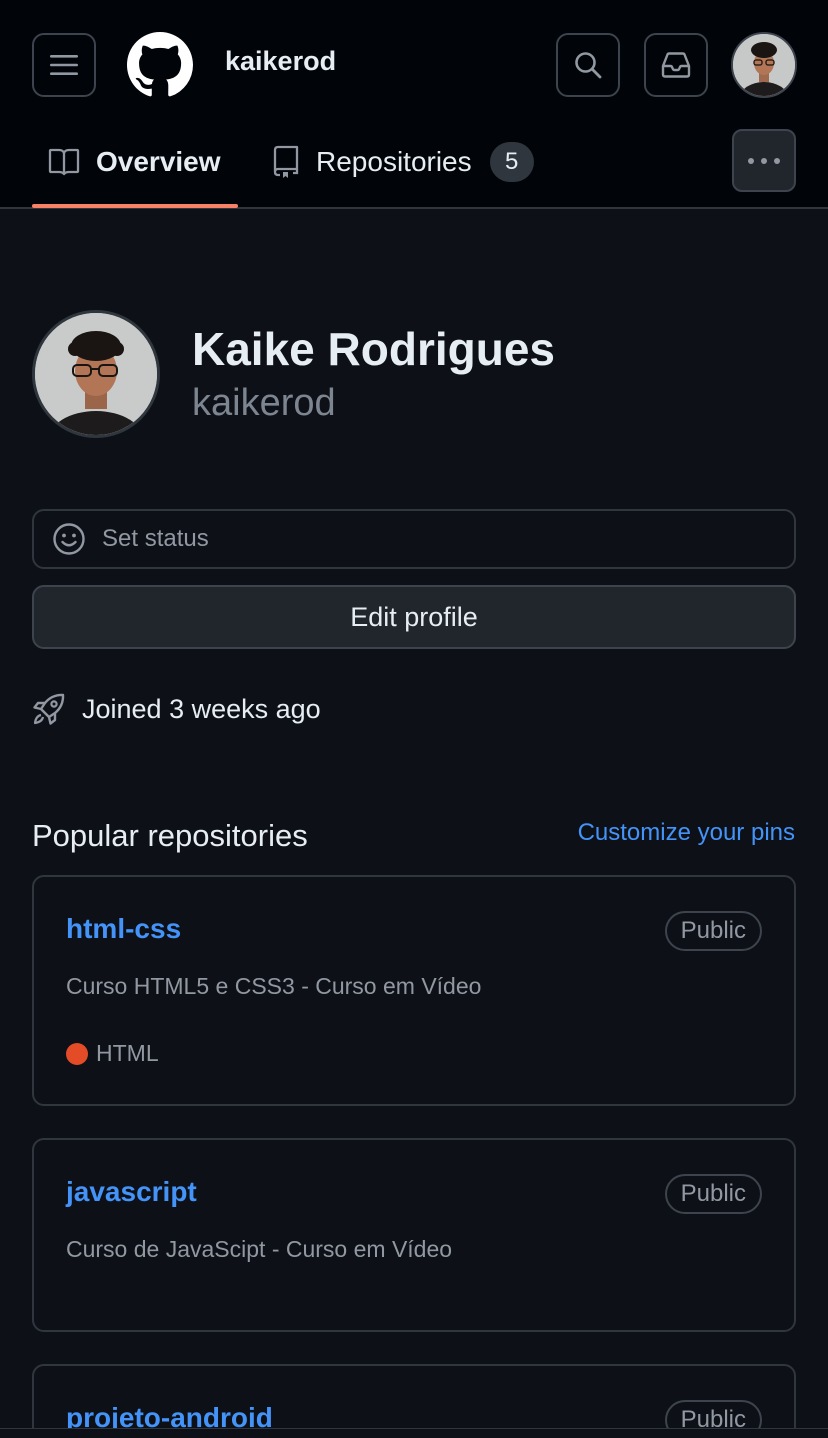 This screenshot has width=828, height=1438. What do you see at coordinates (280, 61) in the screenshot?
I see `header-username: kaikerod` at bounding box center [280, 61].